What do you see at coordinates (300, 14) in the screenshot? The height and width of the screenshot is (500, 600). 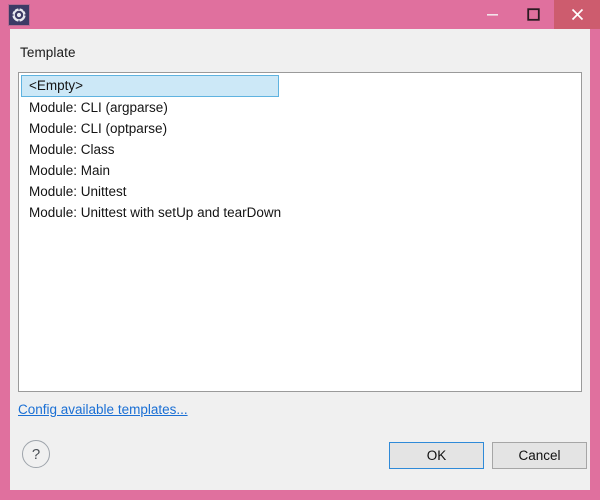 I see `title-bar` at bounding box center [300, 14].